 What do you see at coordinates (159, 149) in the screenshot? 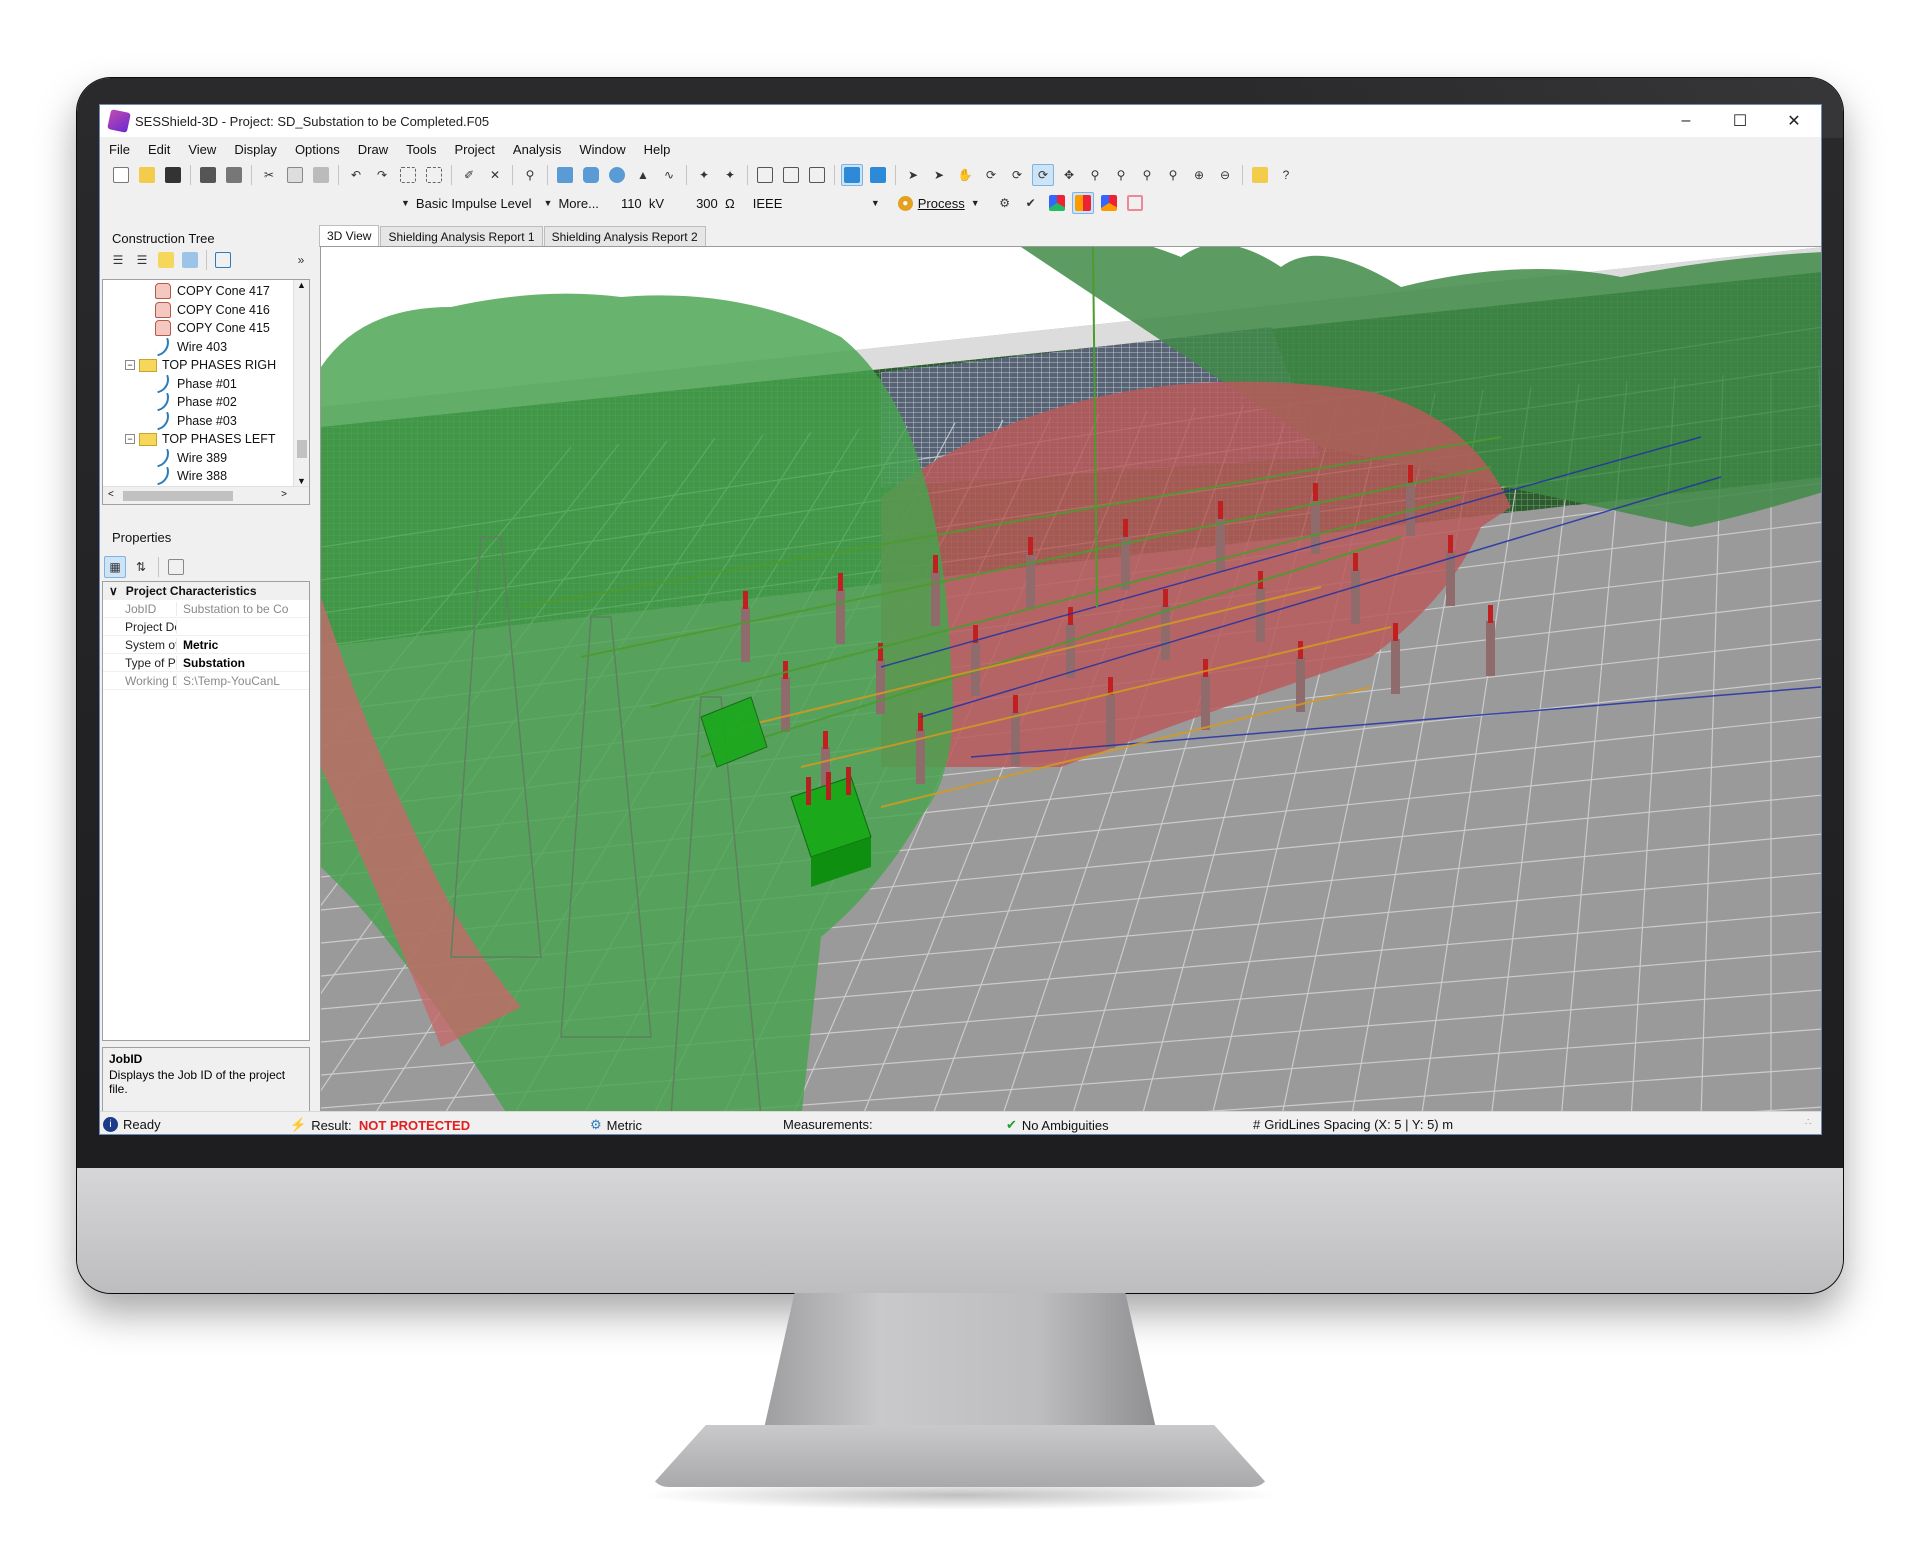
I see `menu-edit: Edit` at bounding box center [159, 149].